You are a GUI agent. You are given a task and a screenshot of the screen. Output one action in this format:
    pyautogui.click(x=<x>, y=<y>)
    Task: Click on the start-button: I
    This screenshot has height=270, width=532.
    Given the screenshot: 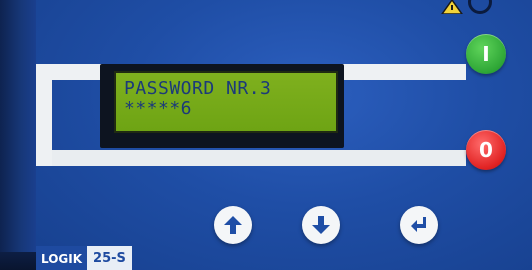 What is the action you would take?
    pyautogui.click(x=486, y=54)
    